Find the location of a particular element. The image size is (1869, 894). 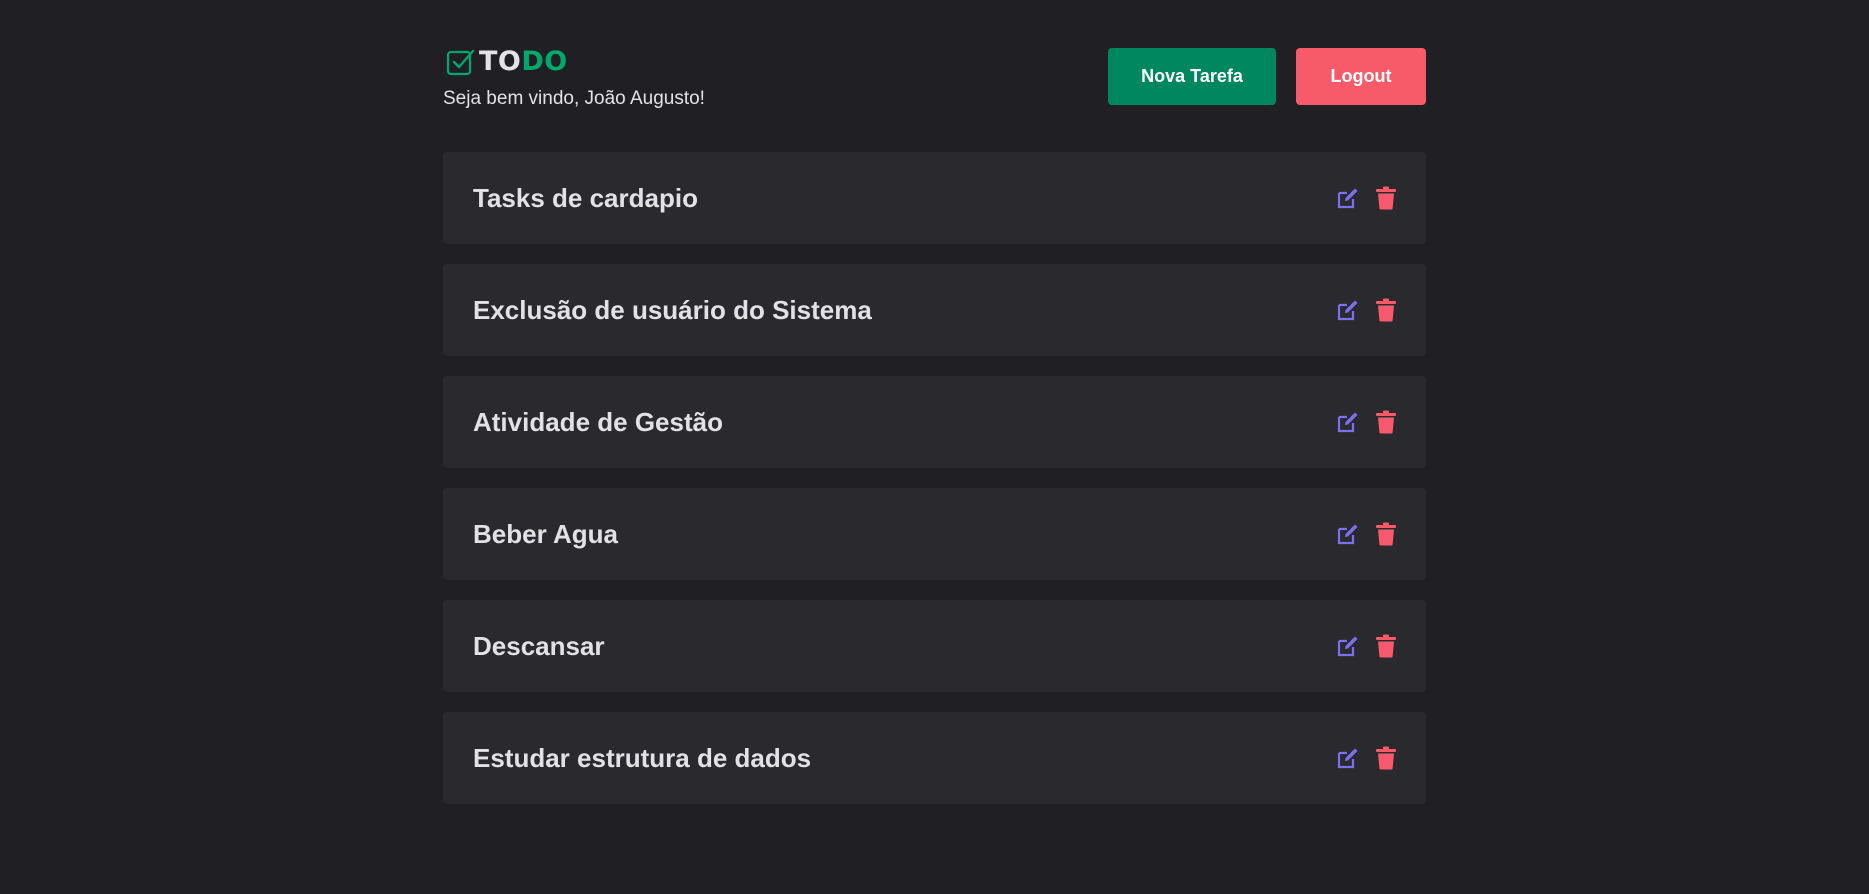

check-square-icon is located at coordinates (460, 62).